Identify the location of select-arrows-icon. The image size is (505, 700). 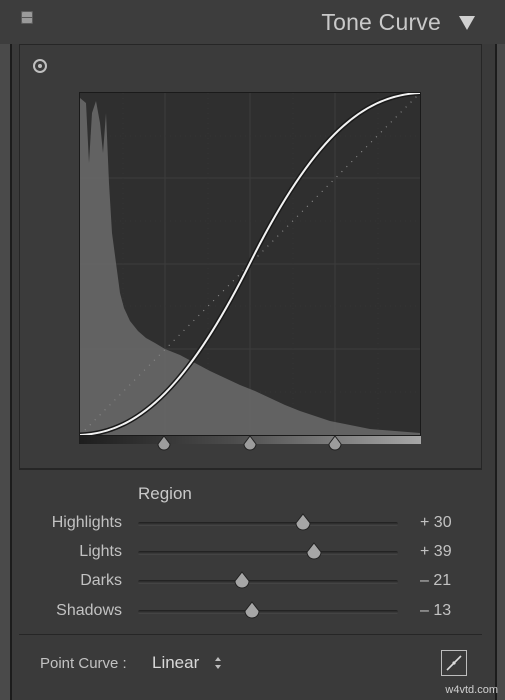
(218, 663).